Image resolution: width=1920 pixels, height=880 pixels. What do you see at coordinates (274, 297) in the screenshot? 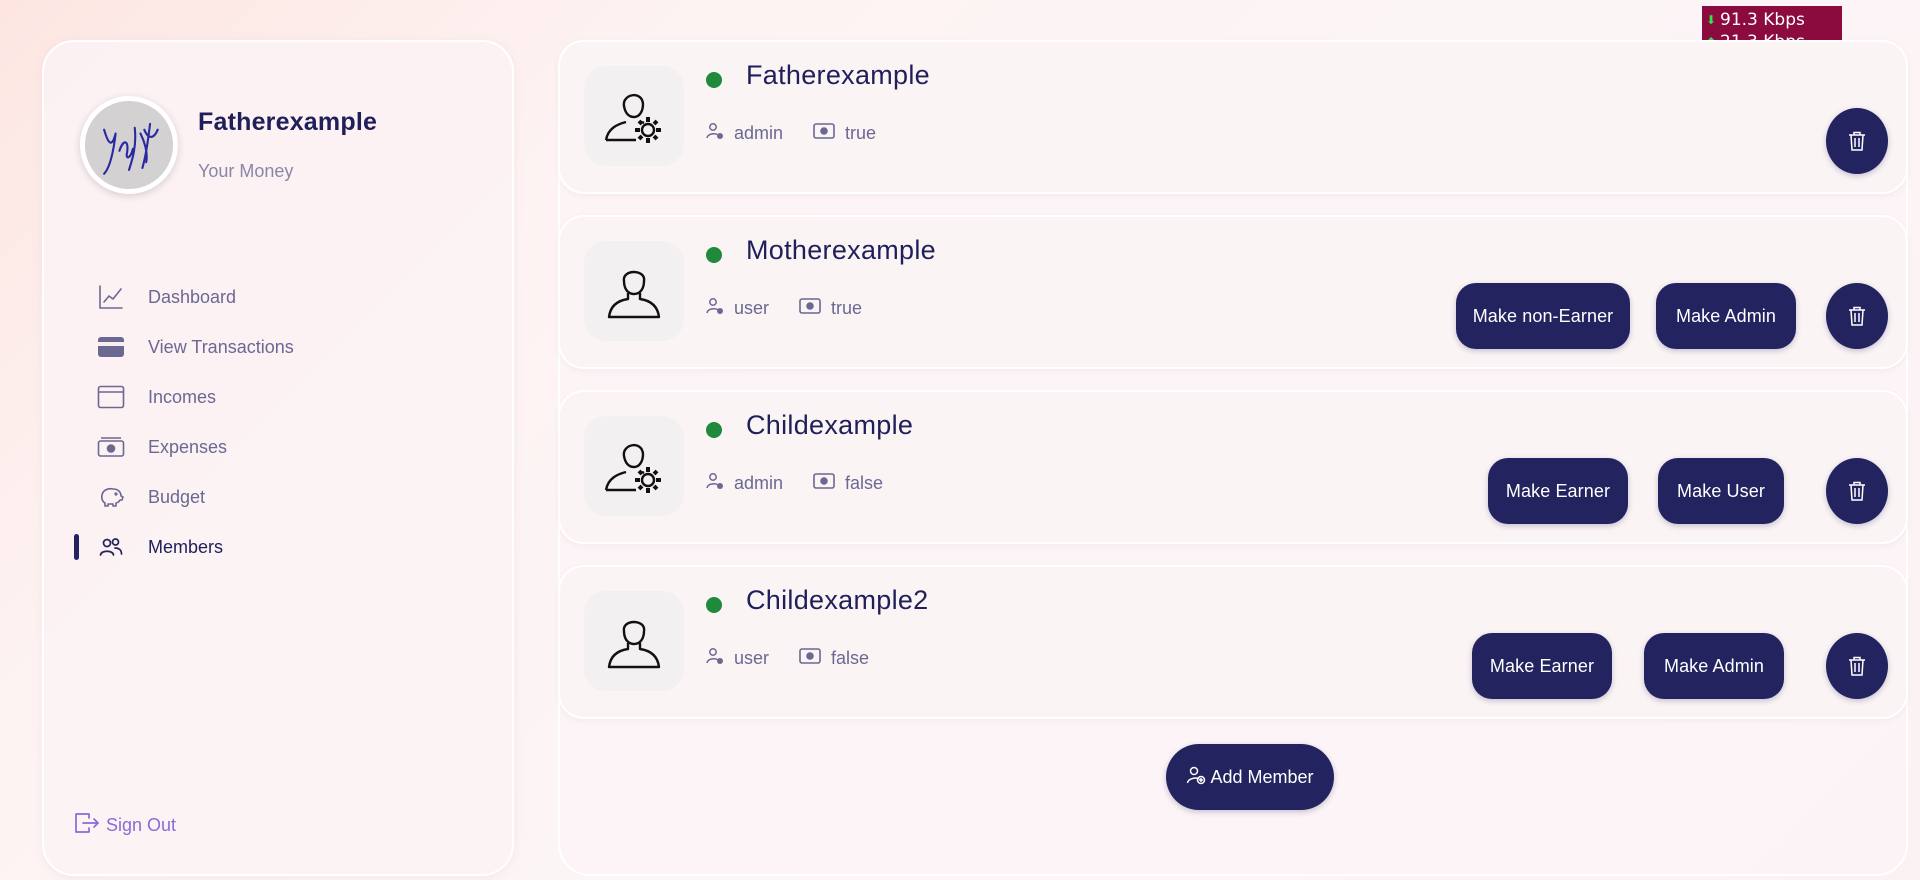
I see `sidebar-item-dashboard: Dashboard` at bounding box center [274, 297].